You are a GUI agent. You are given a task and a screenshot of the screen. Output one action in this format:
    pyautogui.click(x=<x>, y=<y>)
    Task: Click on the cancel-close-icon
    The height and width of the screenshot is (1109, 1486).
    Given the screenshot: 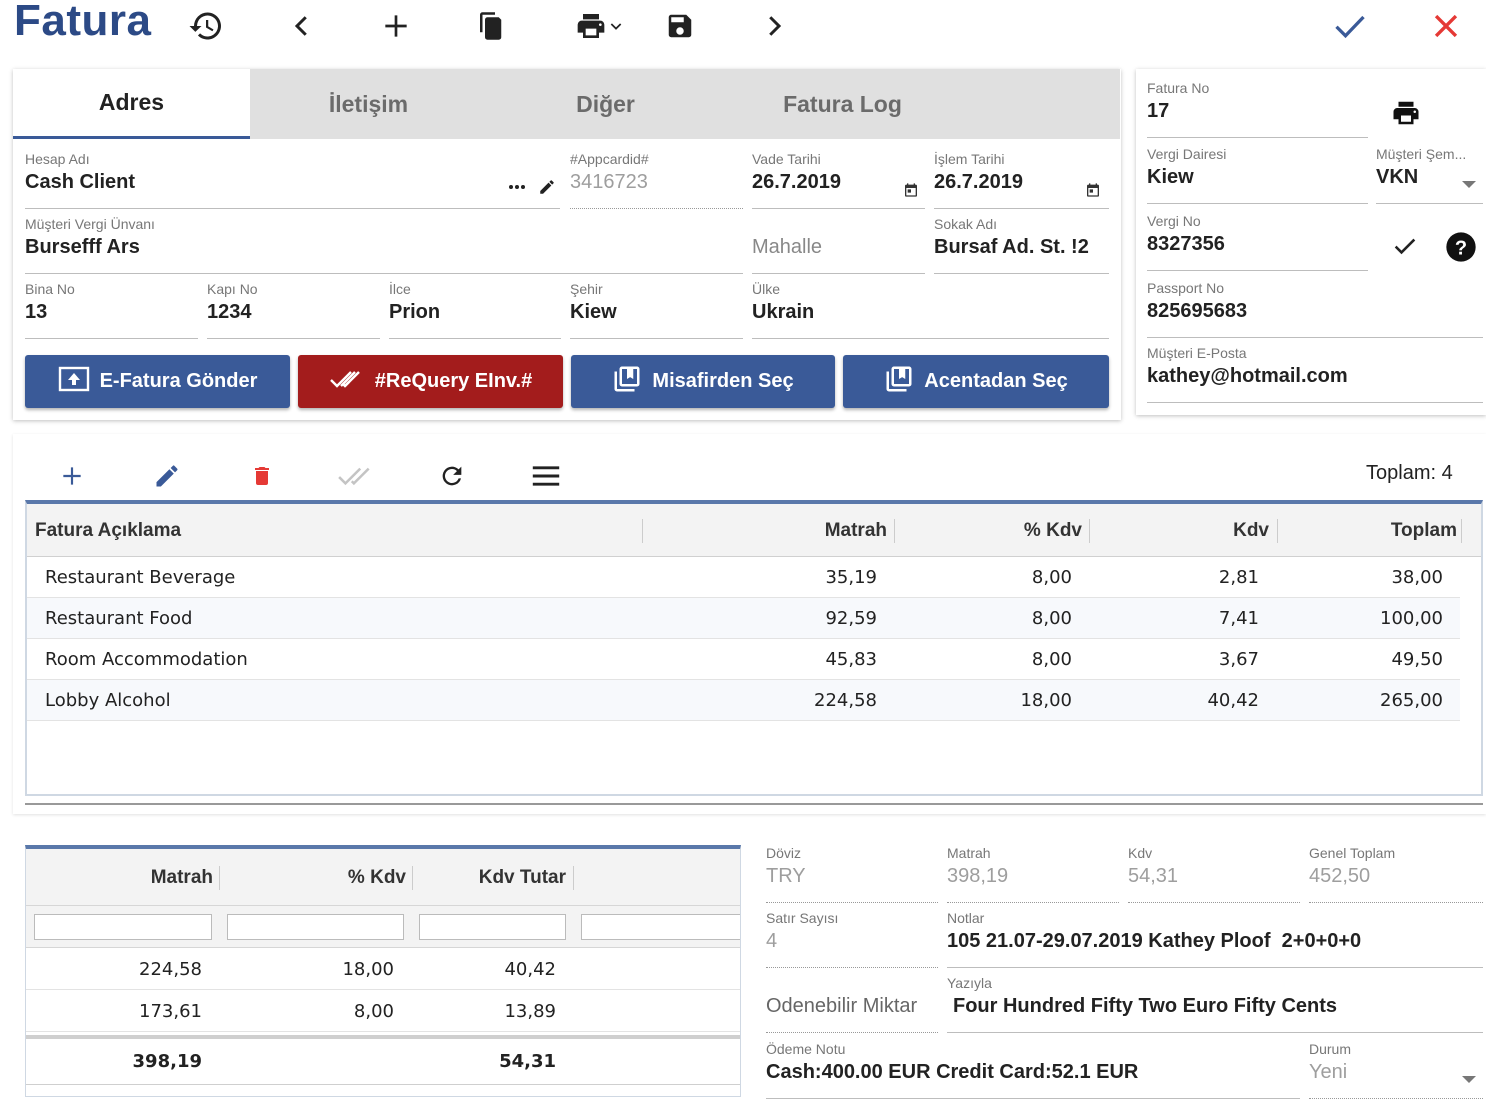 What is the action you would take?
    pyautogui.click(x=1446, y=26)
    